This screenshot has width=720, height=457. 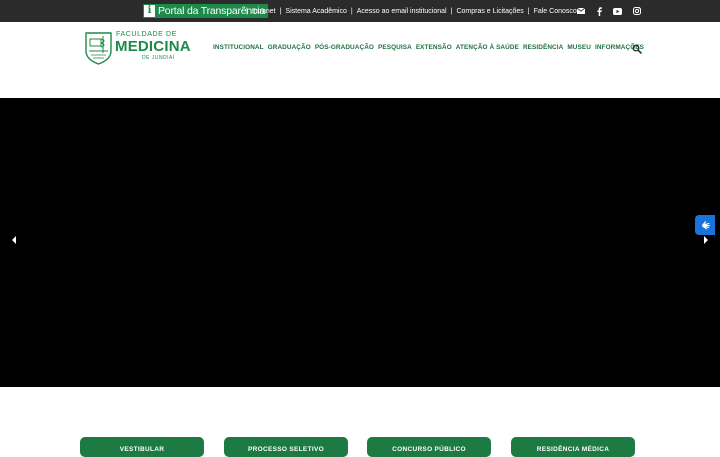 I want to click on quick-access-label: PROCESSO SELETIVO, so click(x=286, y=449).